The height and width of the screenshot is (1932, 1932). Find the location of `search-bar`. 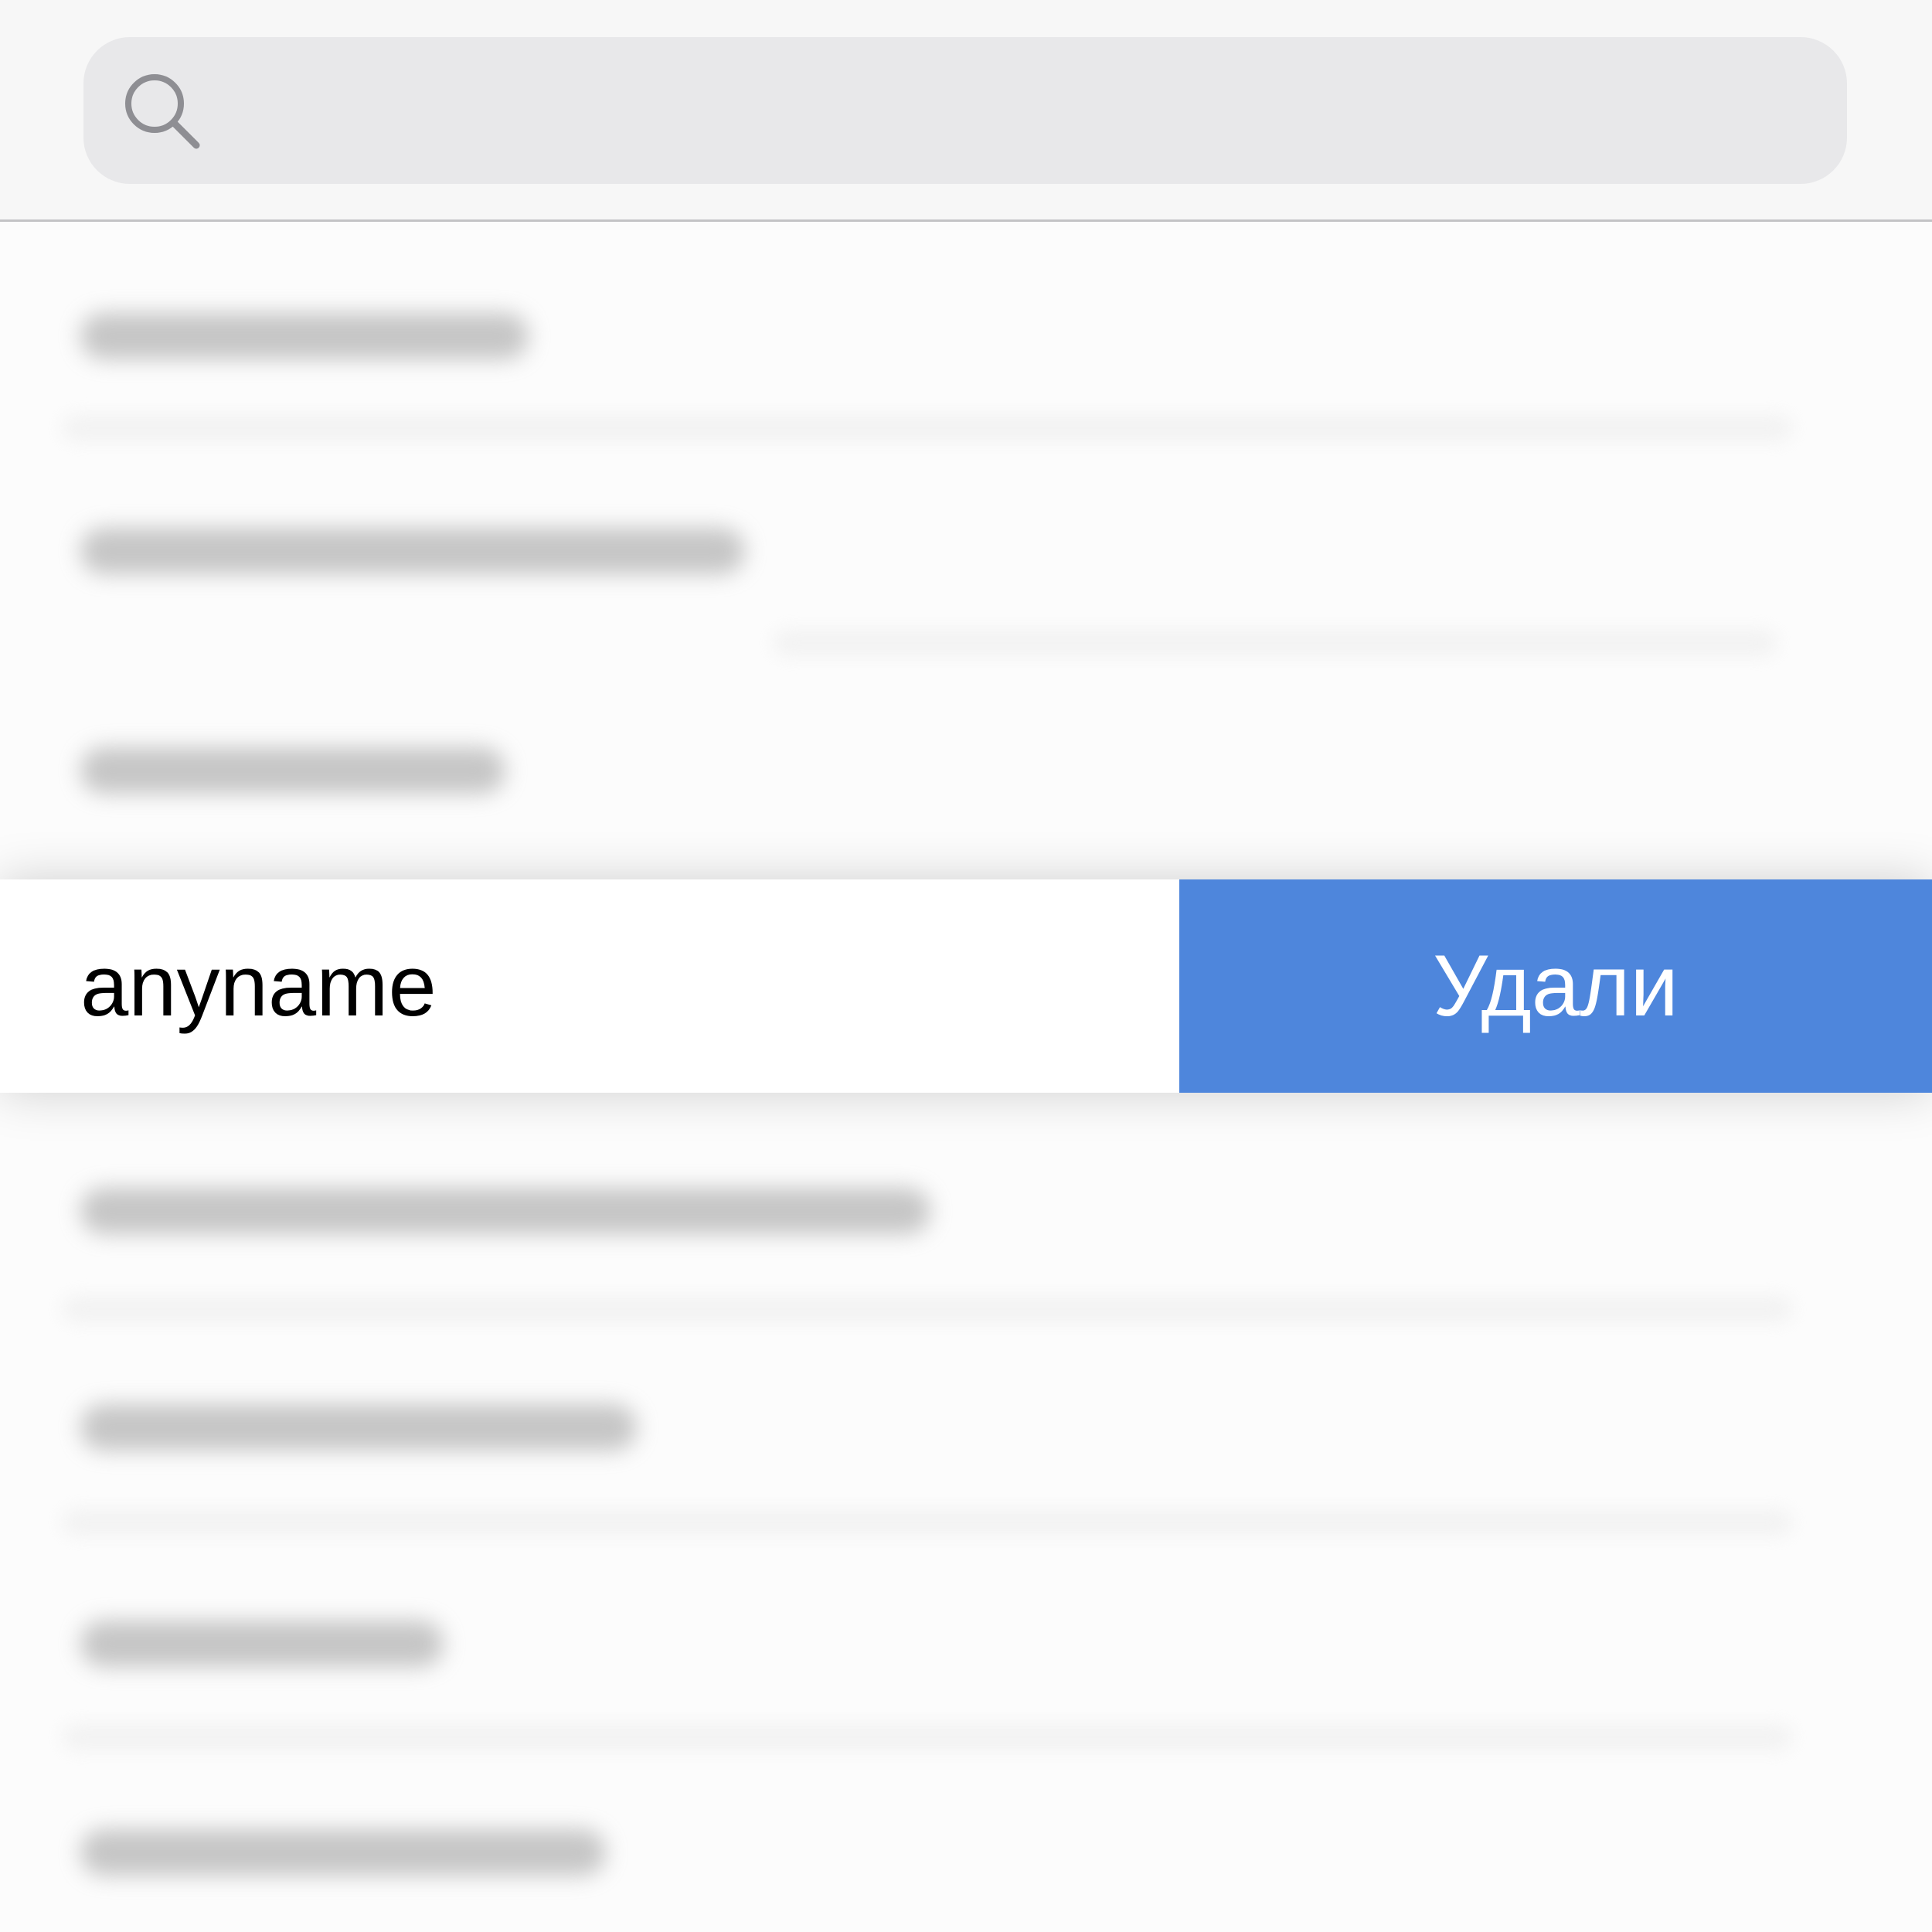

search-bar is located at coordinates (966, 111).